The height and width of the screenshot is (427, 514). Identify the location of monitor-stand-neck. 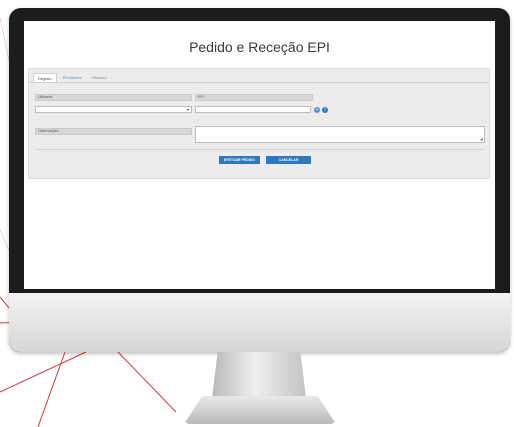
(259, 375).